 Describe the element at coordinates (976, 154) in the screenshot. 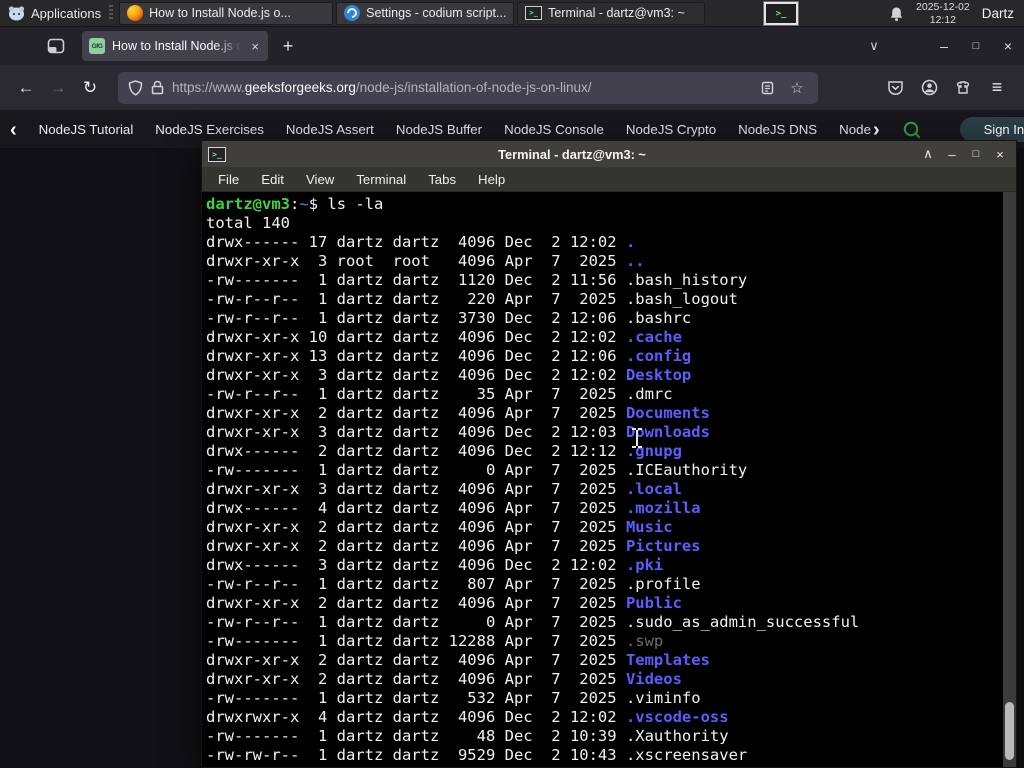

I see `terminal-maximize-button: □` at that location.